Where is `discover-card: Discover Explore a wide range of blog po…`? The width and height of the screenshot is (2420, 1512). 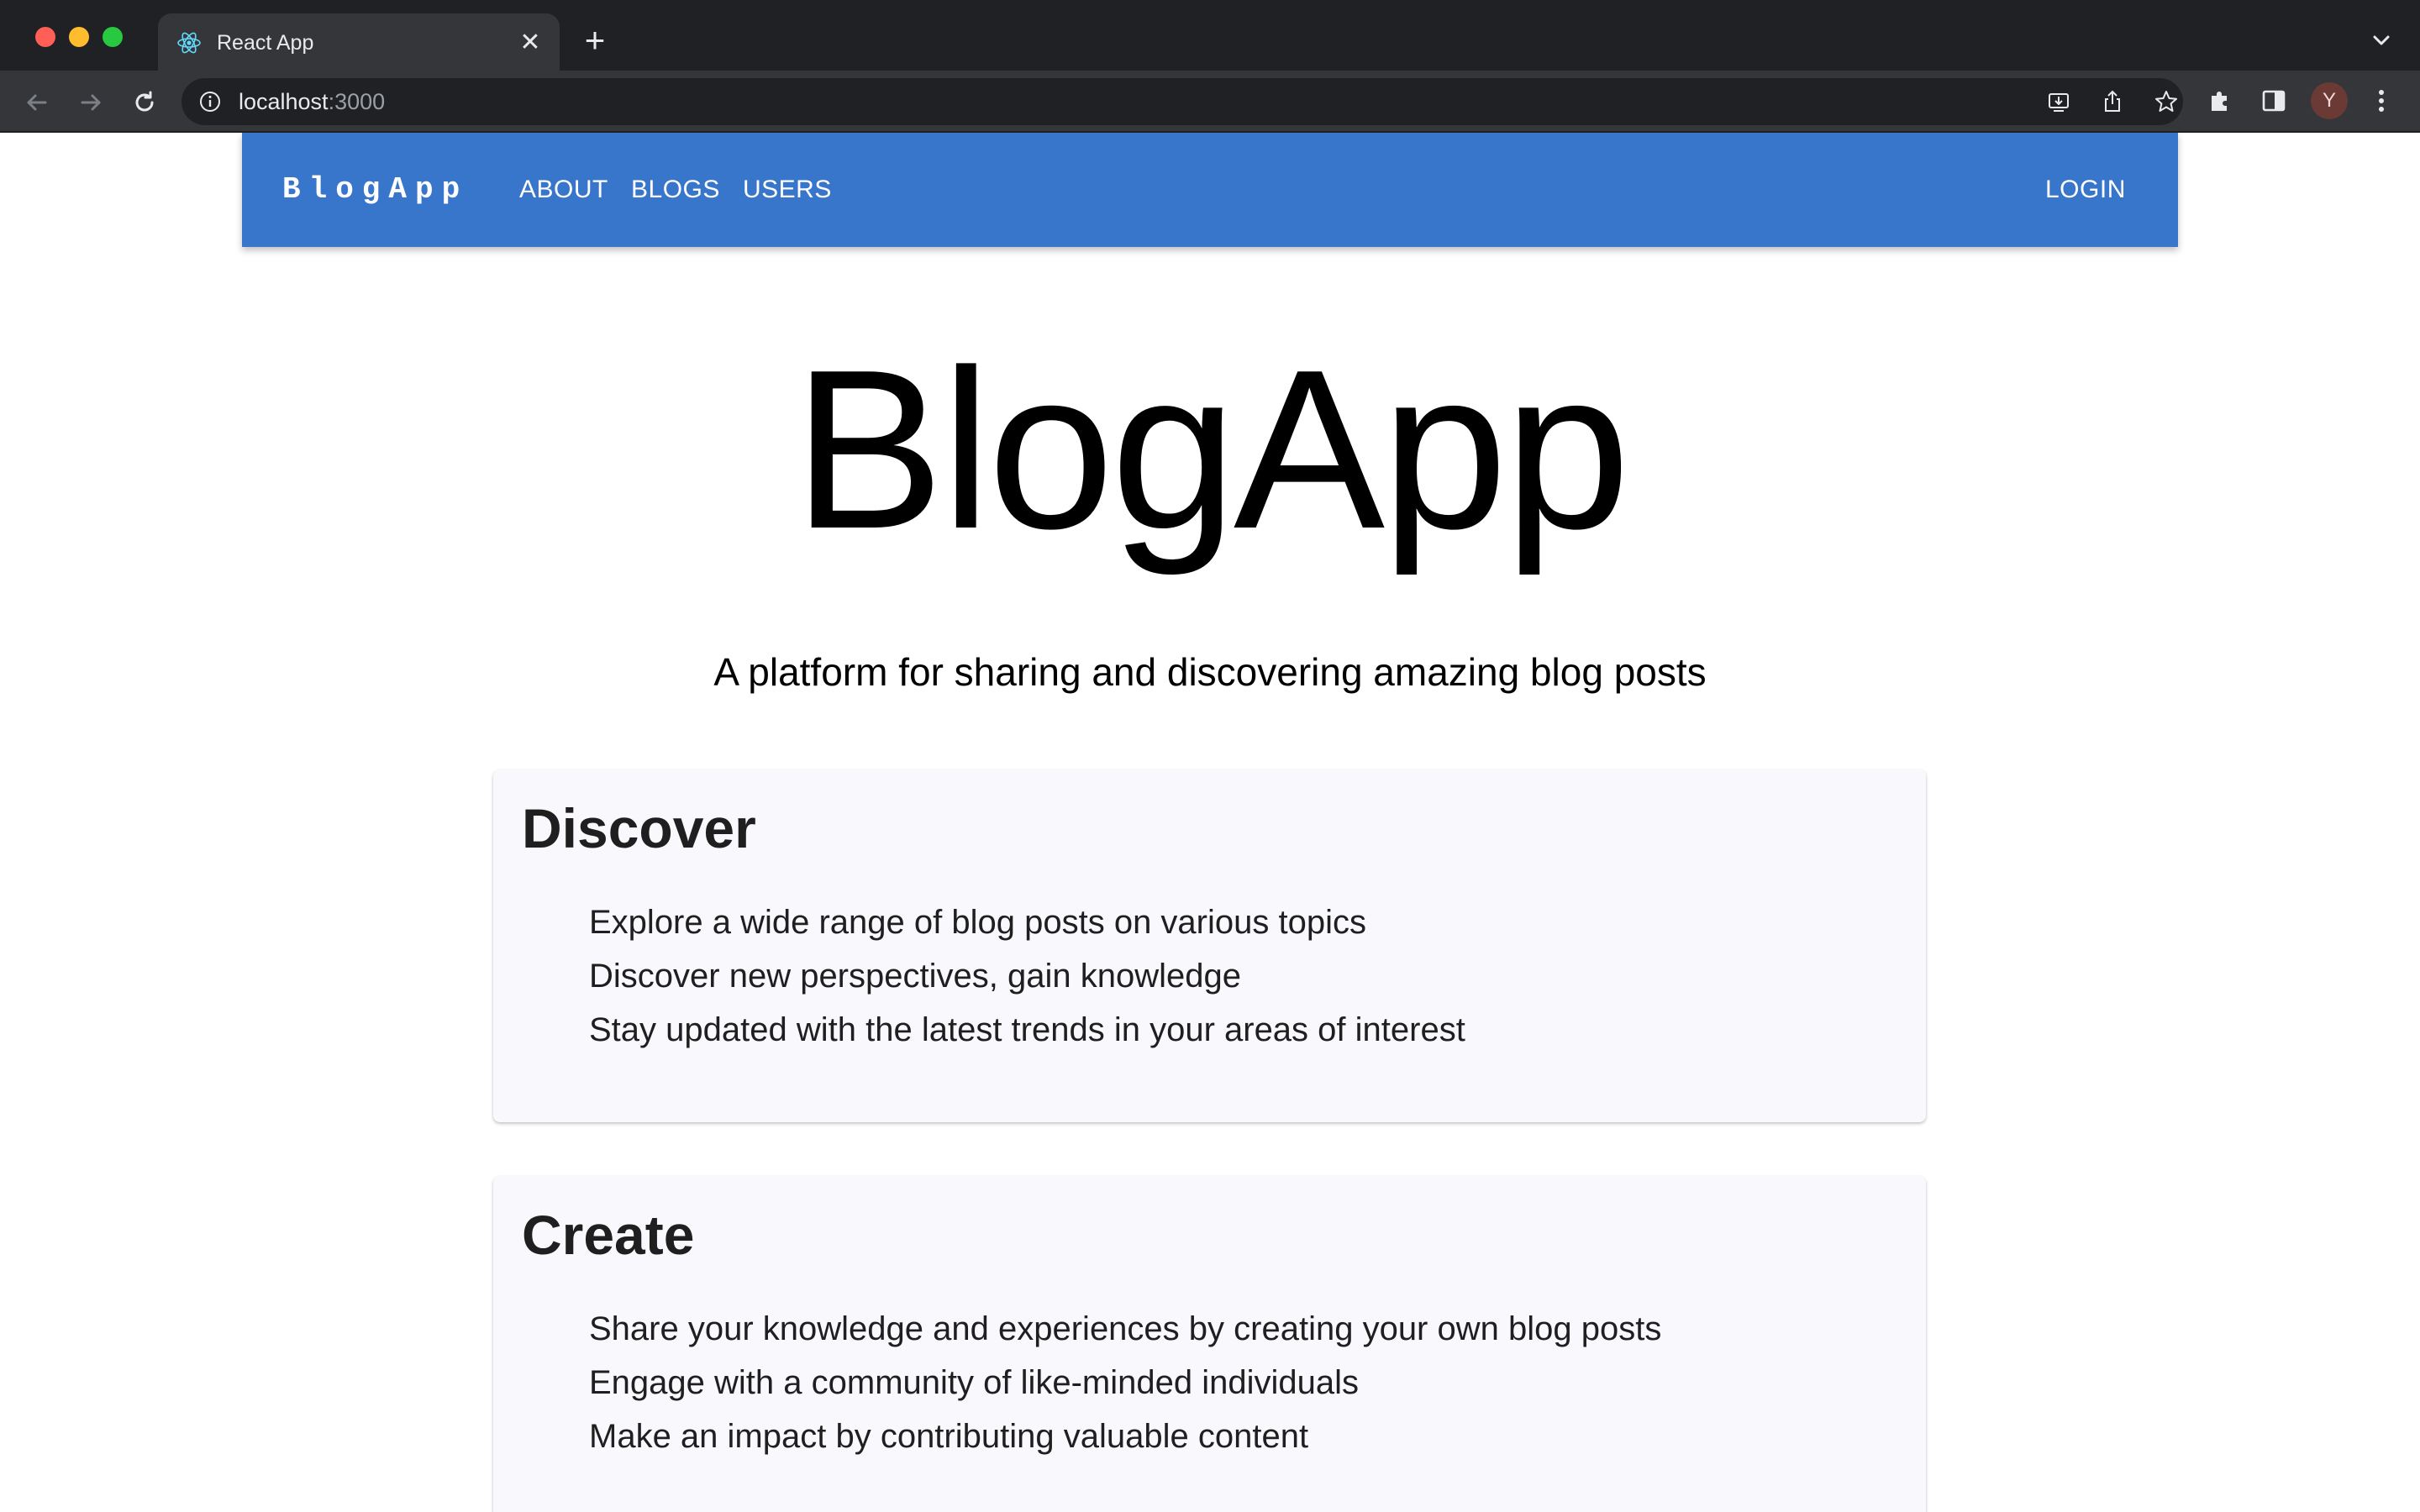
discover-card: Discover Explore a wide range of blog po… is located at coordinates (1209, 945).